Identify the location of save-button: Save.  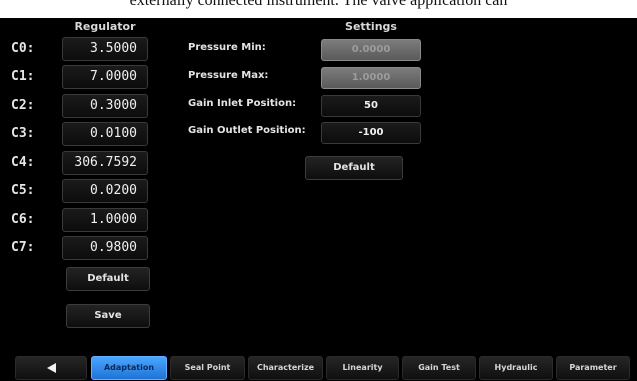
(108, 316).